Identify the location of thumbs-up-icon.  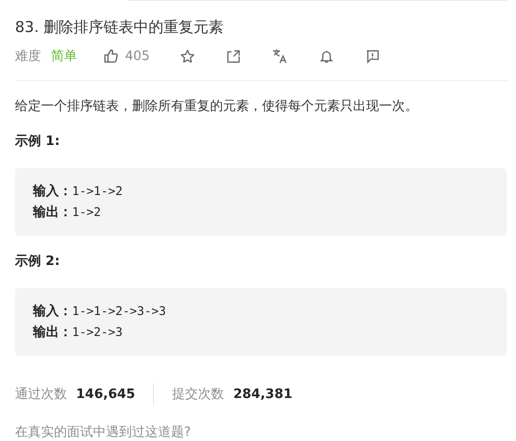
(111, 56).